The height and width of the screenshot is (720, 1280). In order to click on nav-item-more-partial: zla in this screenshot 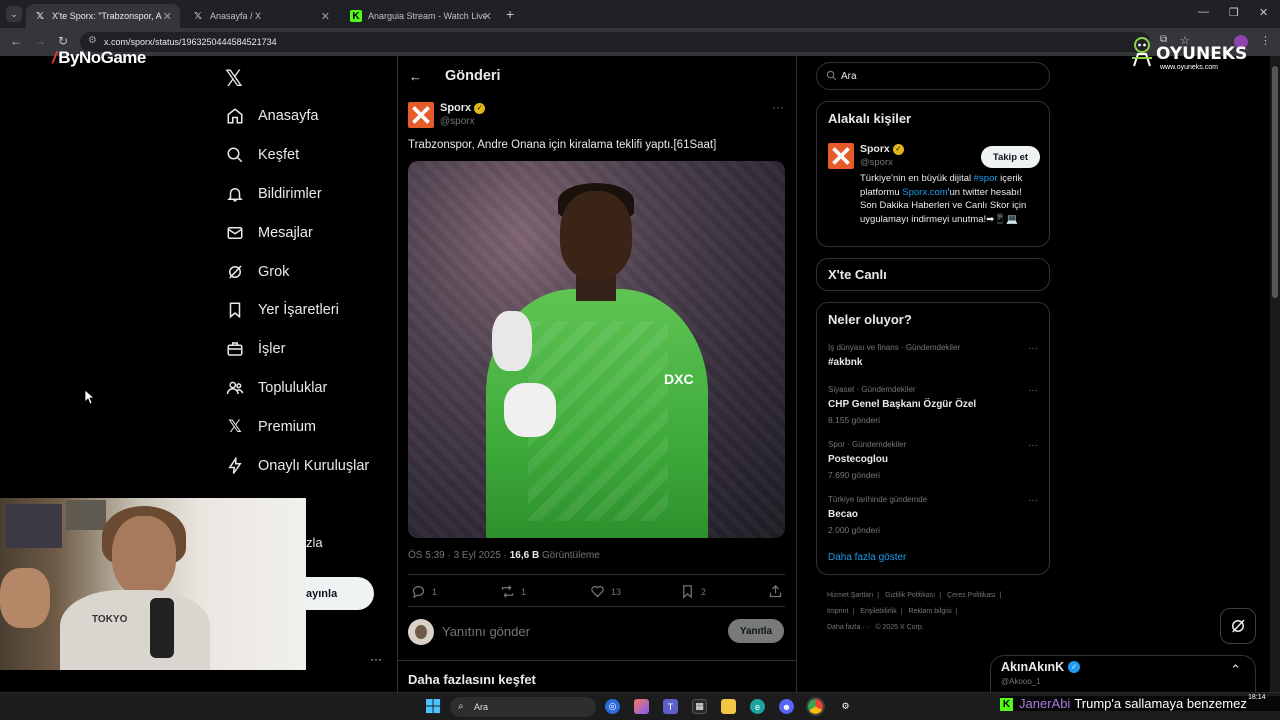, I will do `click(314, 542)`.